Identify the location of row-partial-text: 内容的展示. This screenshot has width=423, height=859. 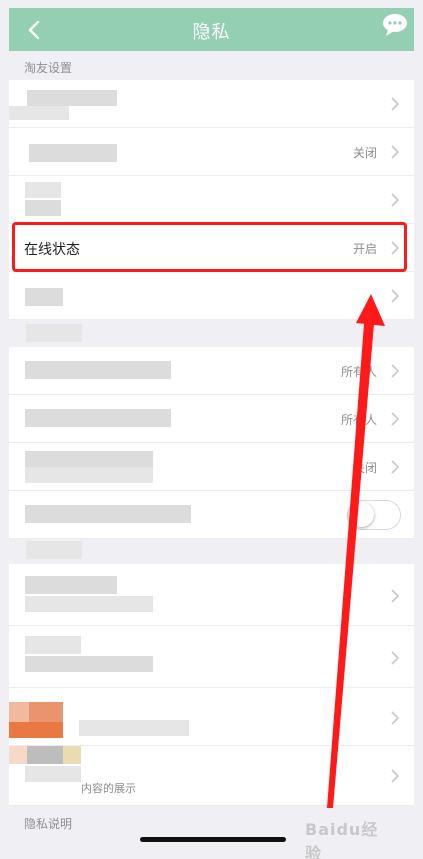
(108, 788).